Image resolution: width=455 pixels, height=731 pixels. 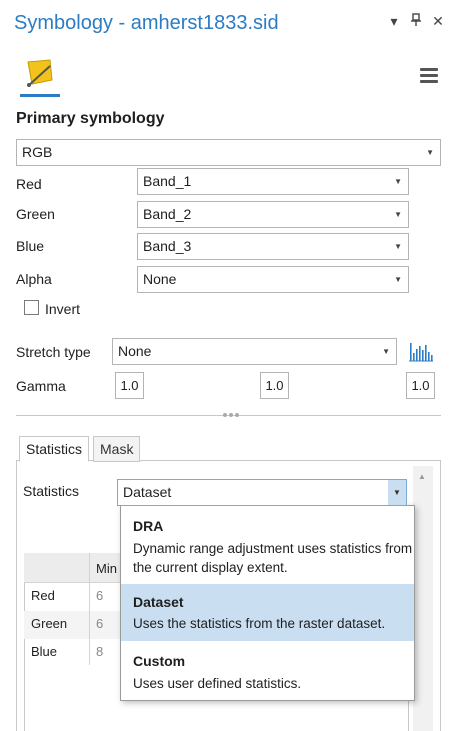 What do you see at coordinates (158, 602) in the screenshot?
I see `option-dataset-title: Dataset` at bounding box center [158, 602].